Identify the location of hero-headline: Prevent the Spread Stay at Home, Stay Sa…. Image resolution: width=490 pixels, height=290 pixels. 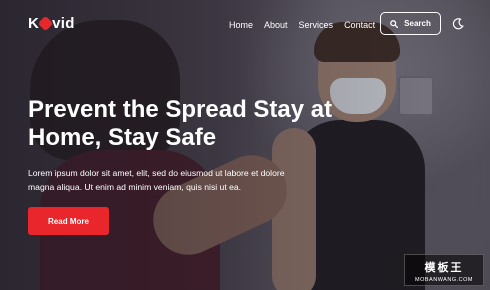
(180, 123).